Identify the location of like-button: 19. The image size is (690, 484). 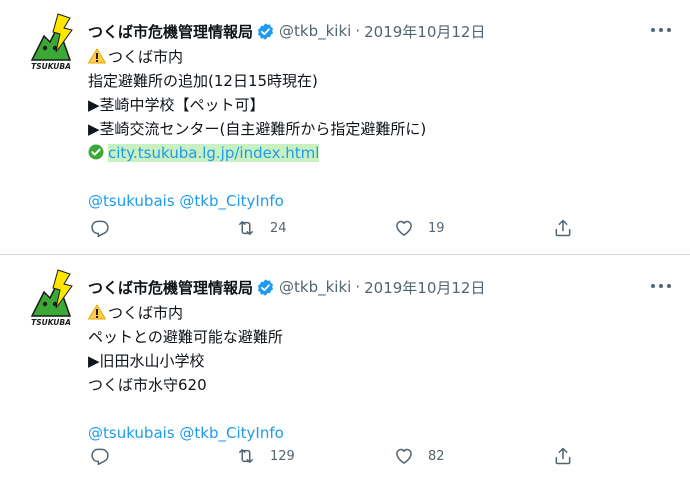
(419, 228).